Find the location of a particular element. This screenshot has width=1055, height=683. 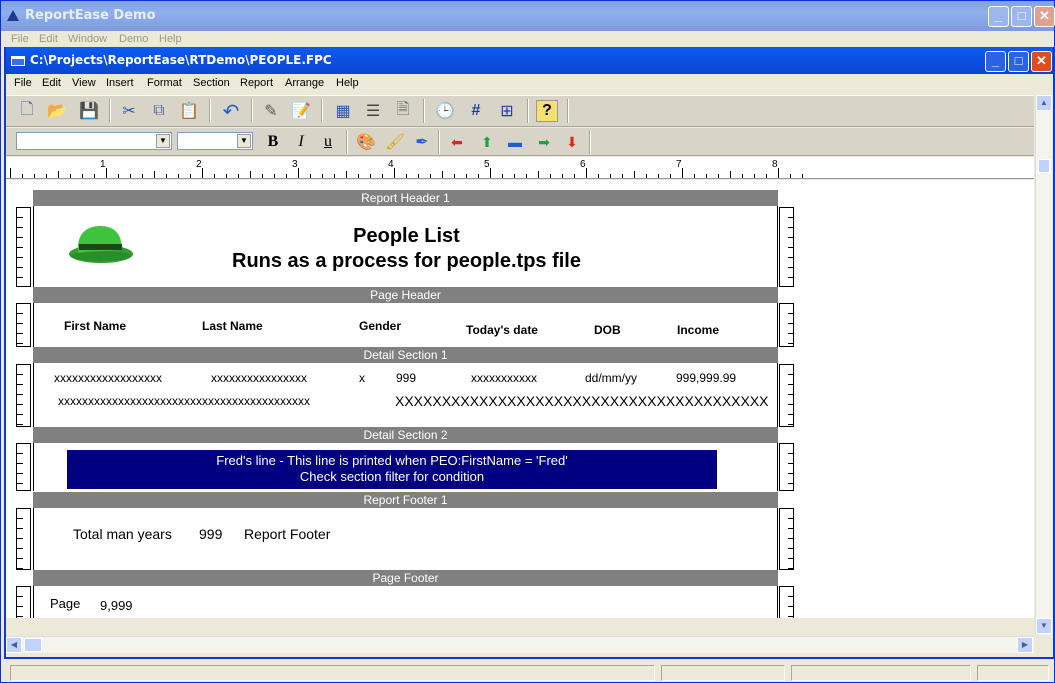

font-name-combo: ▼ is located at coordinates (94, 141).